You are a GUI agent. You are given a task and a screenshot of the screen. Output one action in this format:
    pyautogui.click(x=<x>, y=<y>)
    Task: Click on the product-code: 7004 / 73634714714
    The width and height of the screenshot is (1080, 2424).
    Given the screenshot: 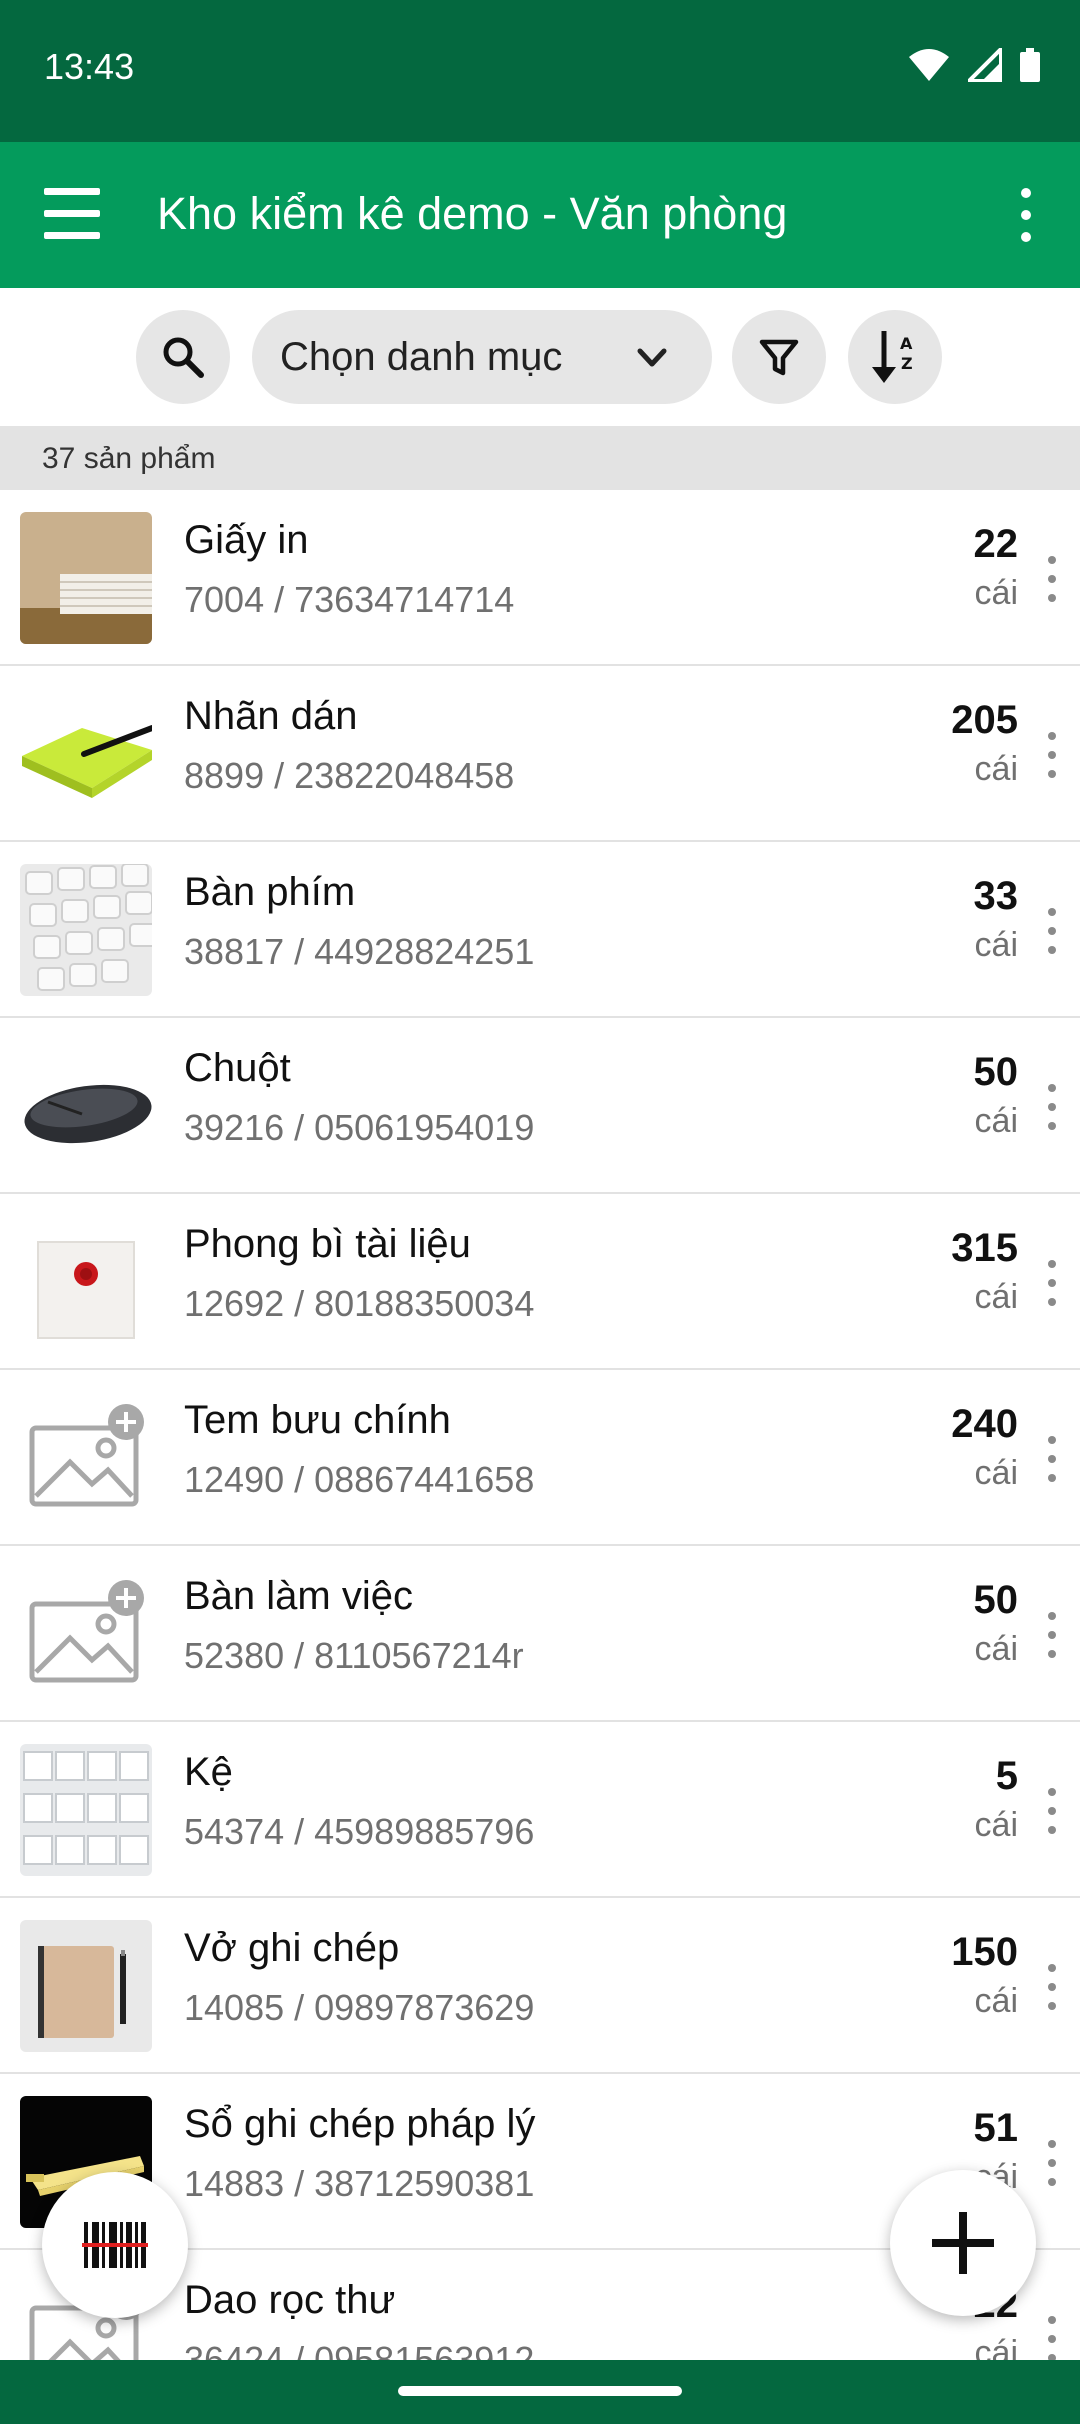 What is the action you would take?
    pyautogui.click(x=349, y=599)
    